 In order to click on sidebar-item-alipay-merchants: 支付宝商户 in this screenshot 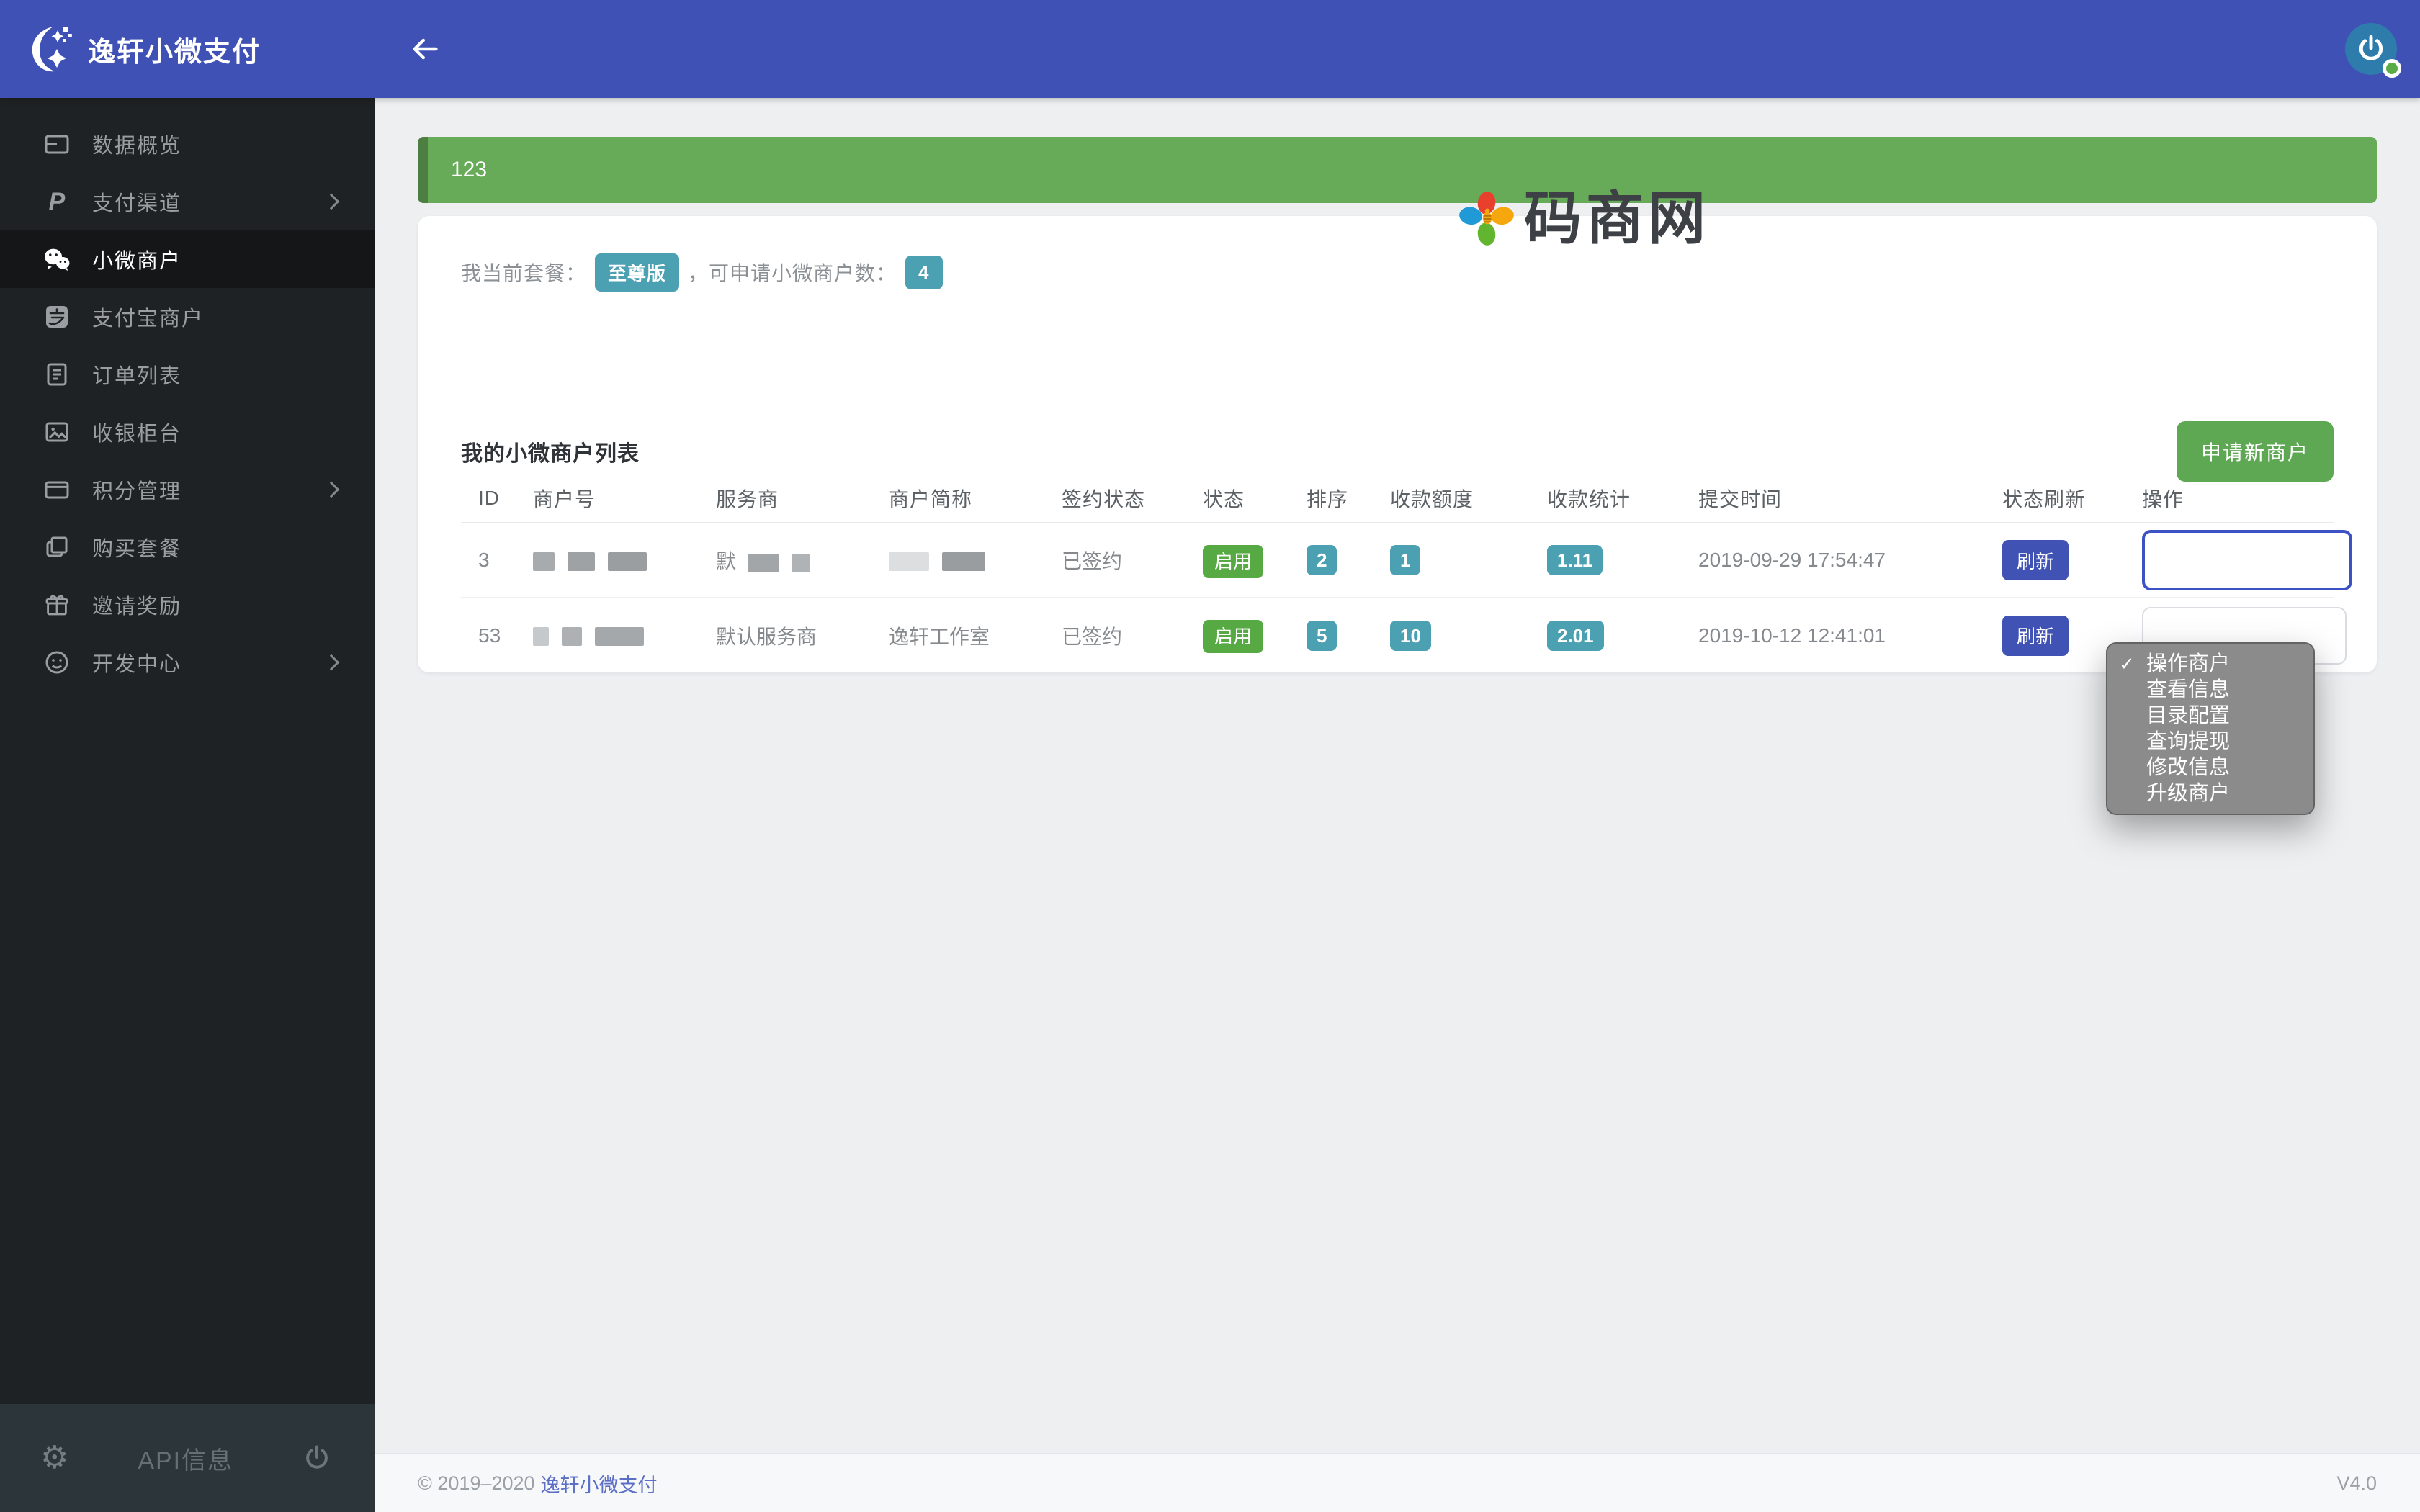, I will do `click(187, 317)`.